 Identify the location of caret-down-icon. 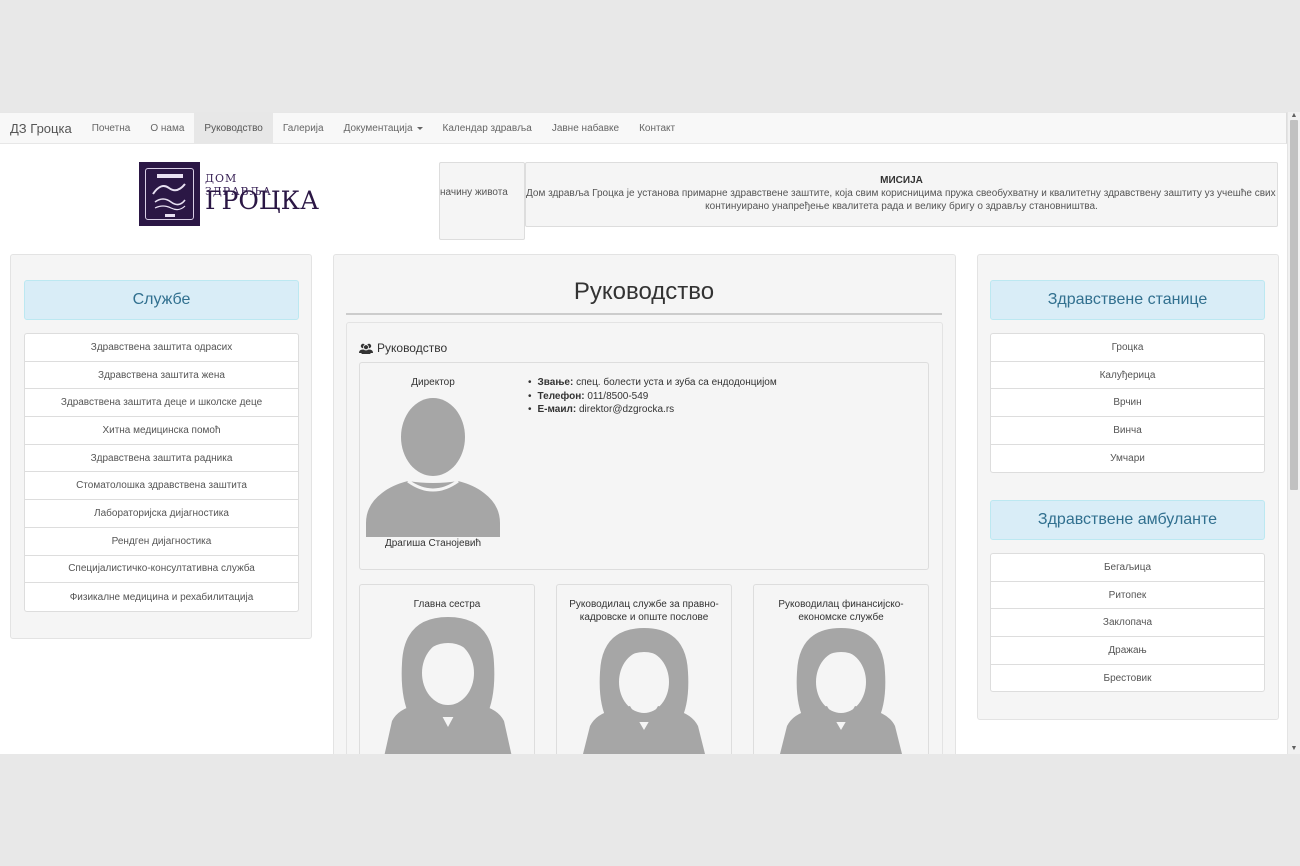
(419, 128).